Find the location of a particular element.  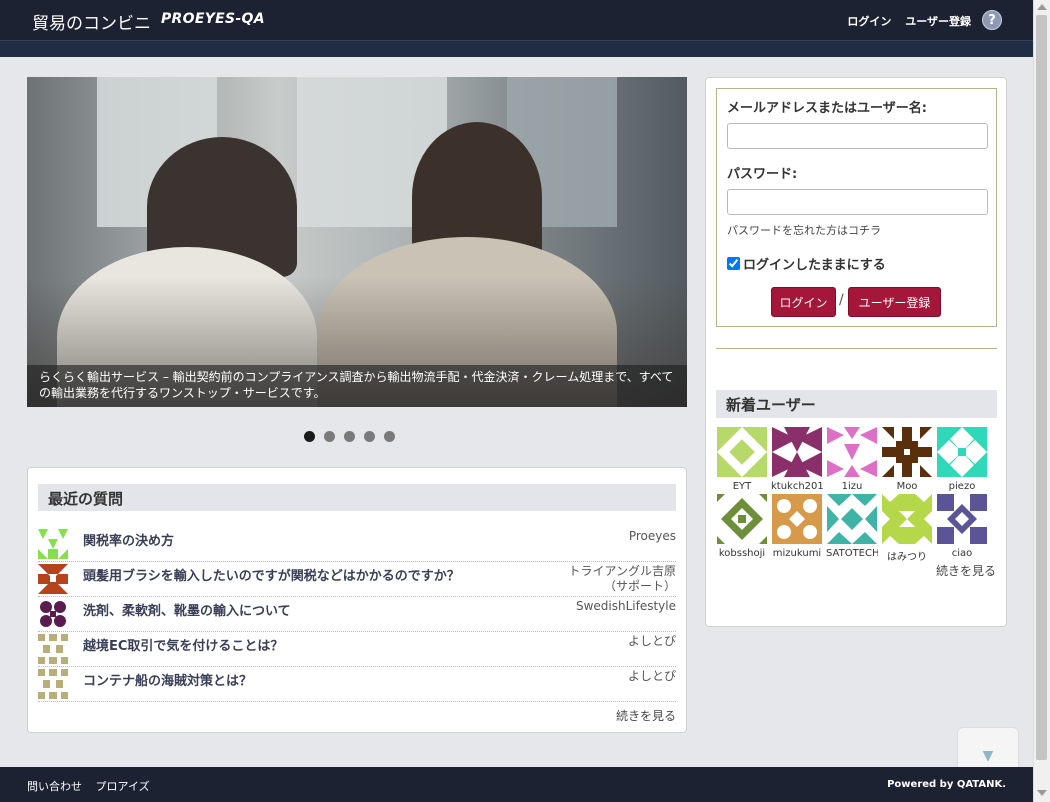

new-user: ktukch201 is located at coordinates (797, 459).